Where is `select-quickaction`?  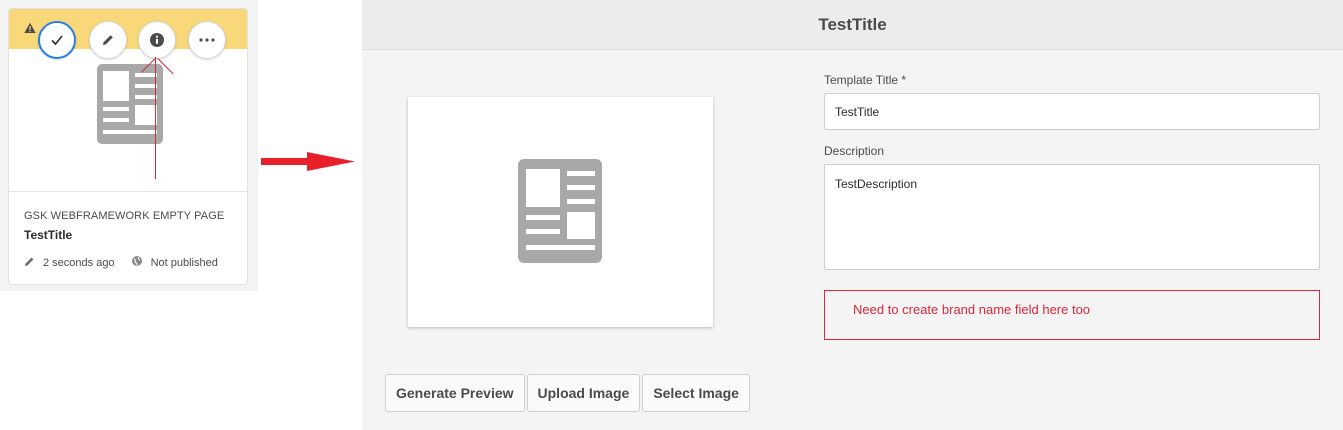
select-quickaction is located at coordinates (57, 40).